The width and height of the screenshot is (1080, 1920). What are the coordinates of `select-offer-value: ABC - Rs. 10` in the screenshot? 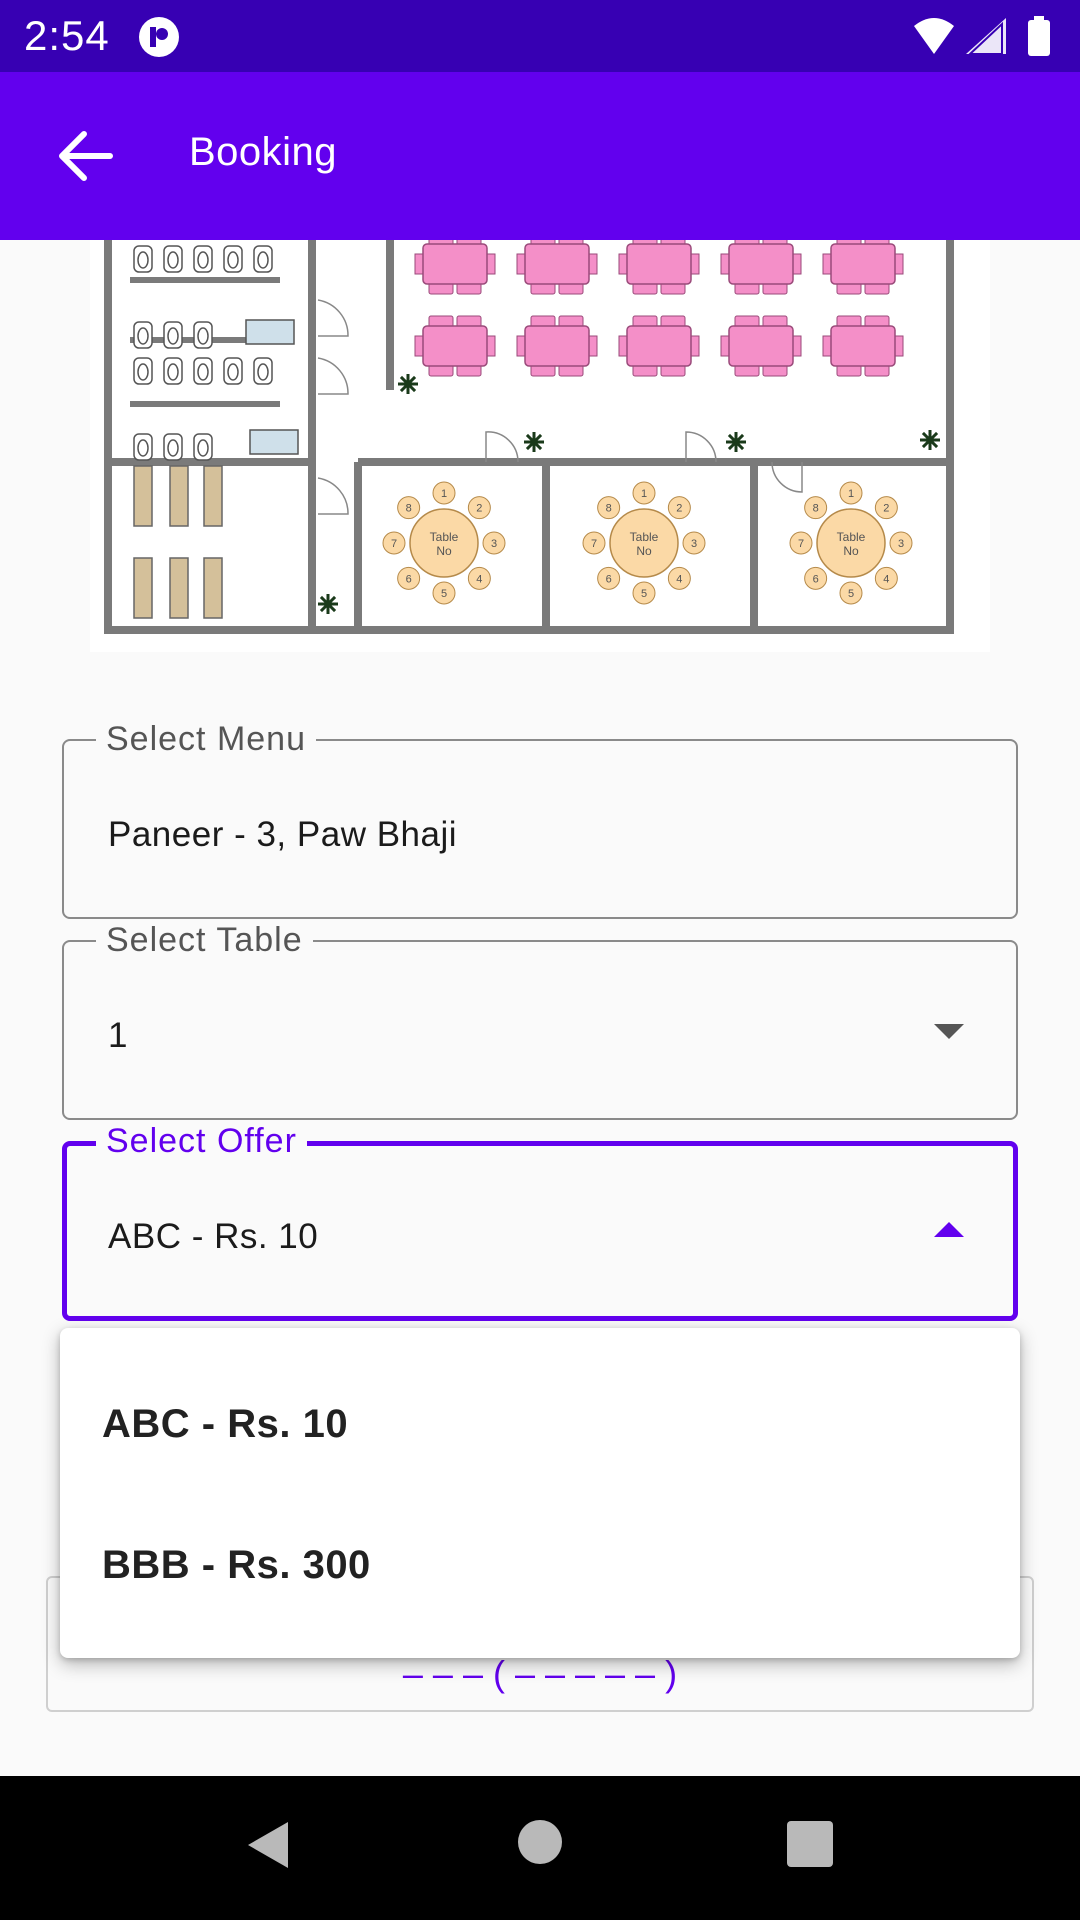 It's located at (213, 1236).